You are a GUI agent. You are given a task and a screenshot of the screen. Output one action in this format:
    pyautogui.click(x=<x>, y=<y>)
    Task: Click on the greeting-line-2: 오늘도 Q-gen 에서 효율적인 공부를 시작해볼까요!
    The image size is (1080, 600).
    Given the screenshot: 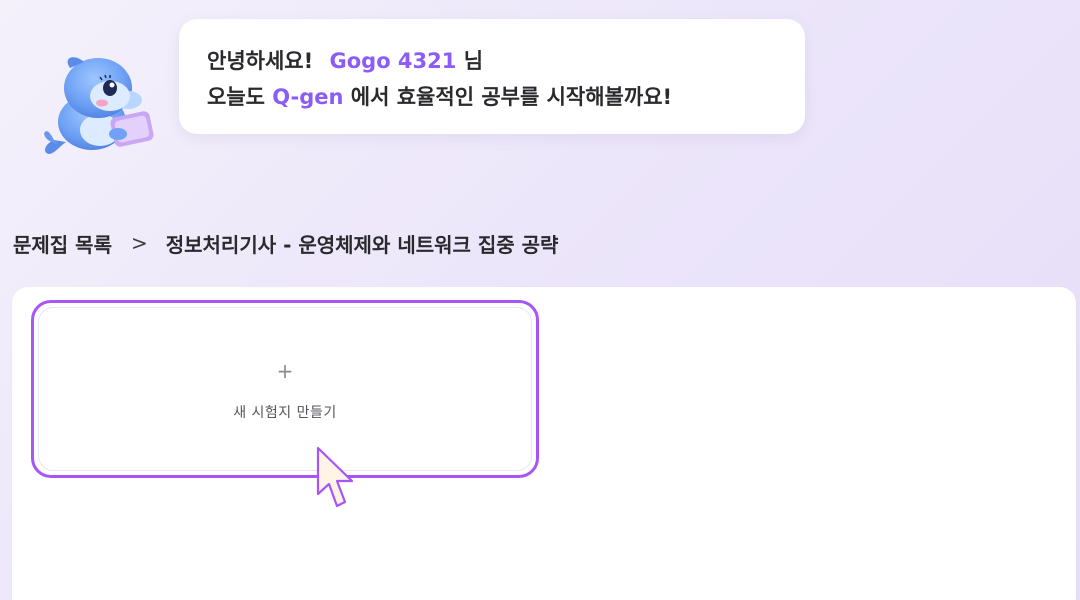 What is the action you would take?
    pyautogui.click(x=493, y=97)
    